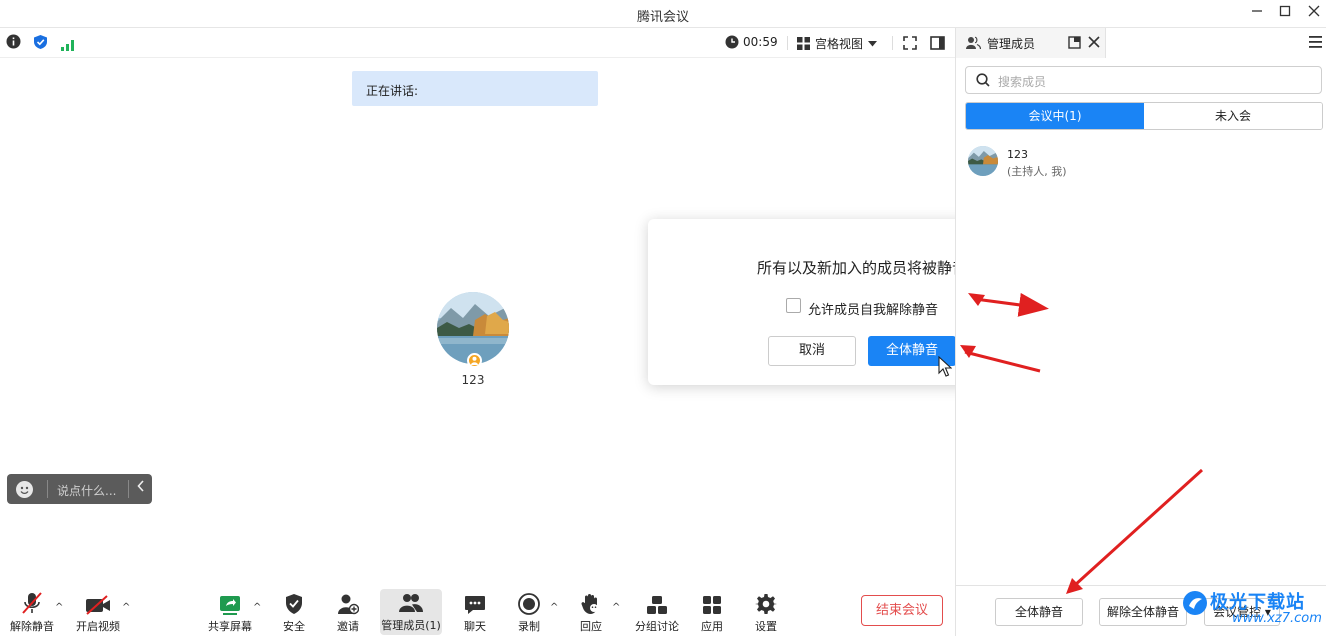 The image size is (1326, 636). I want to click on speaking-label: 正在讲话:, so click(392, 91).